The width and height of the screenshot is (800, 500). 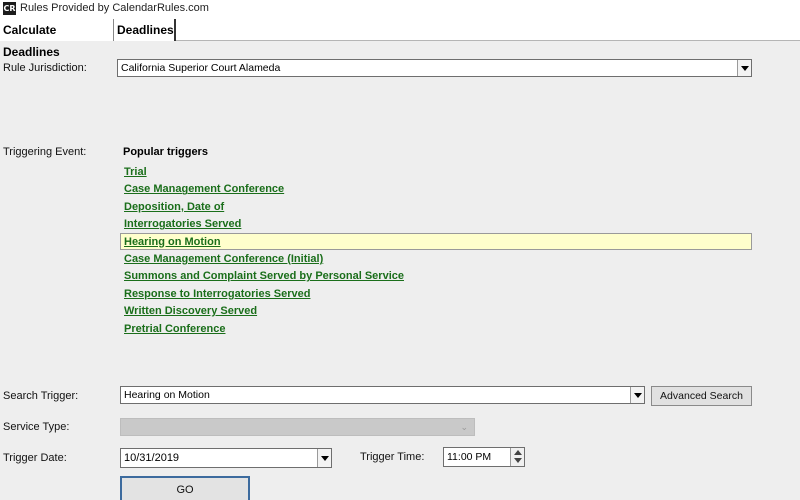 I want to click on trigger-link-deposition-date: Deposition, Date of, so click(x=436, y=206).